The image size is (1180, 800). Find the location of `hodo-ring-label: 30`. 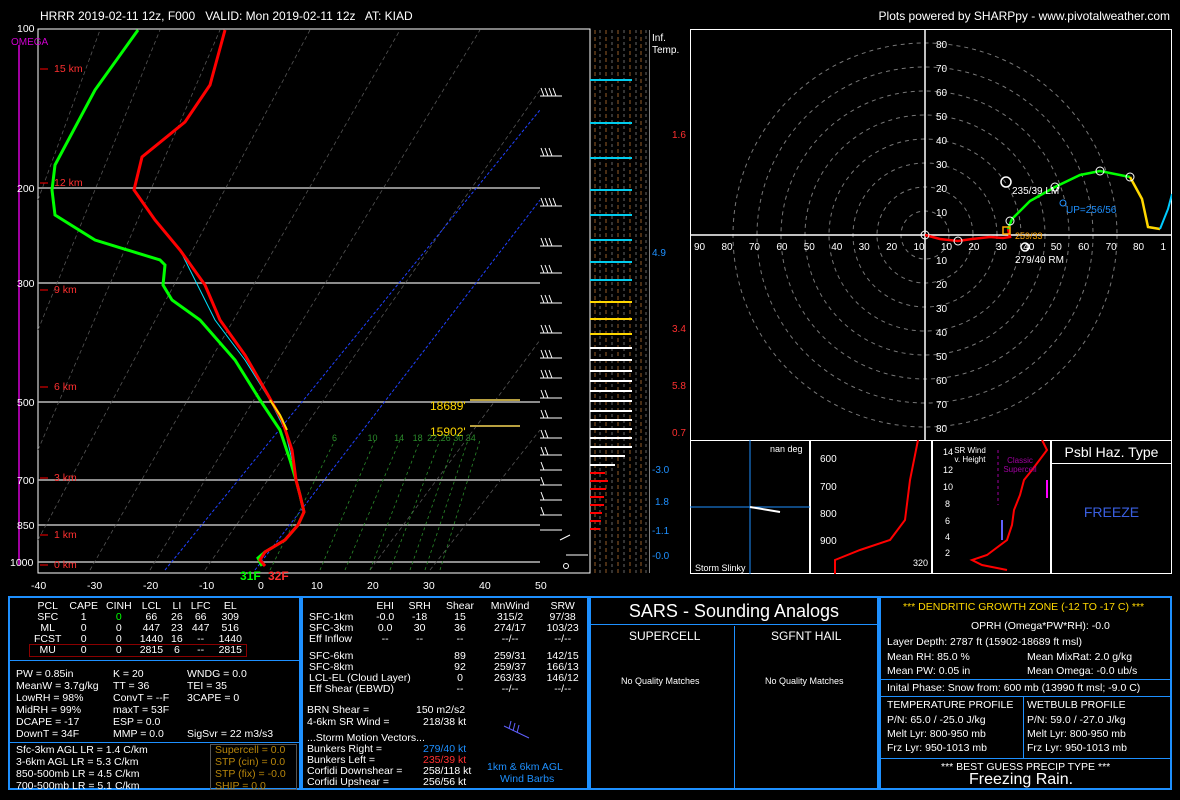

hodo-ring-label: 30 is located at coordinates (942, 165).